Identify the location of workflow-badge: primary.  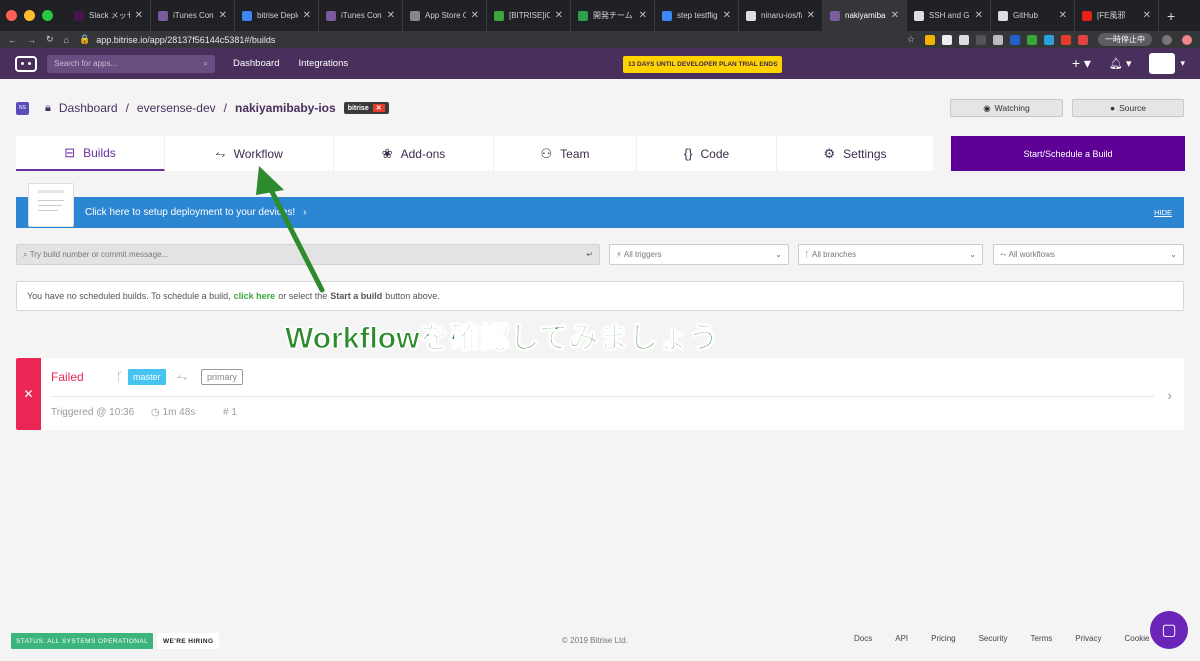
(222, 377).